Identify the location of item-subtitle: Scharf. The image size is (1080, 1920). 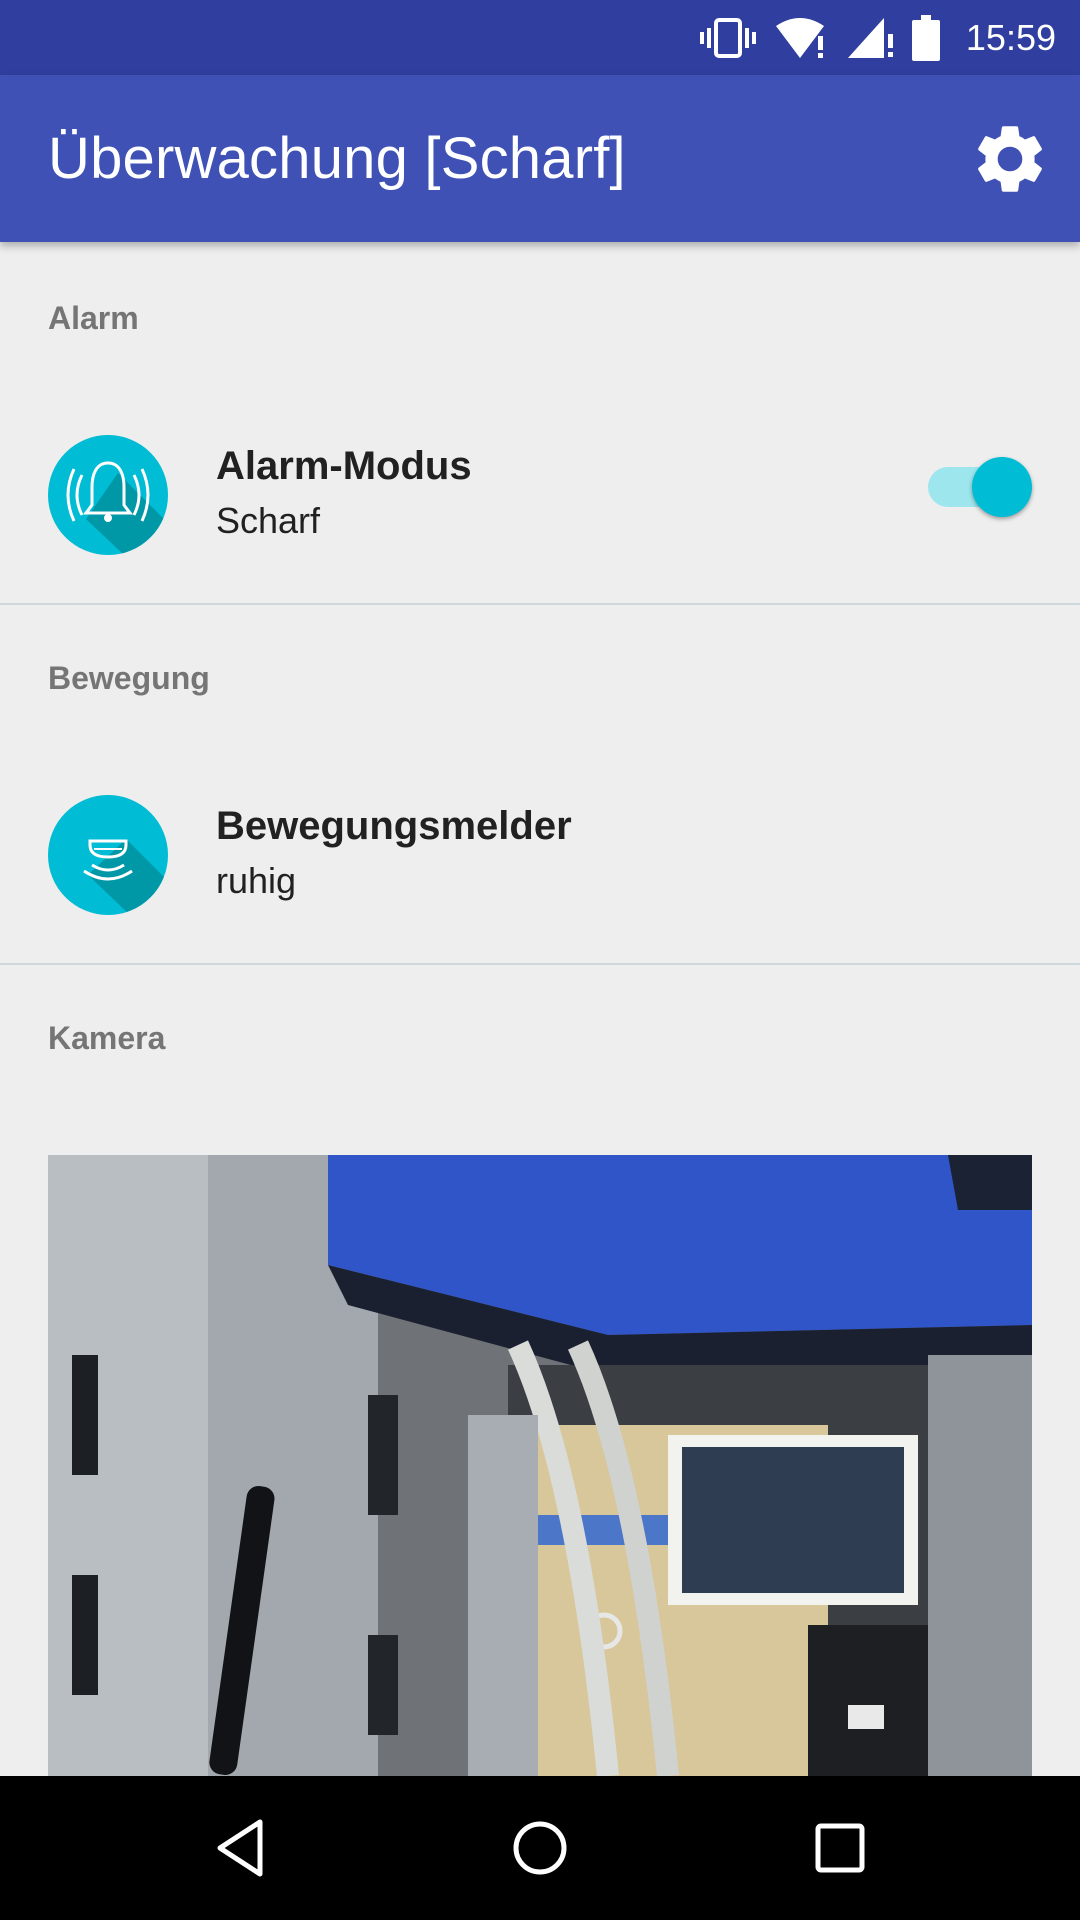
(268, 520).